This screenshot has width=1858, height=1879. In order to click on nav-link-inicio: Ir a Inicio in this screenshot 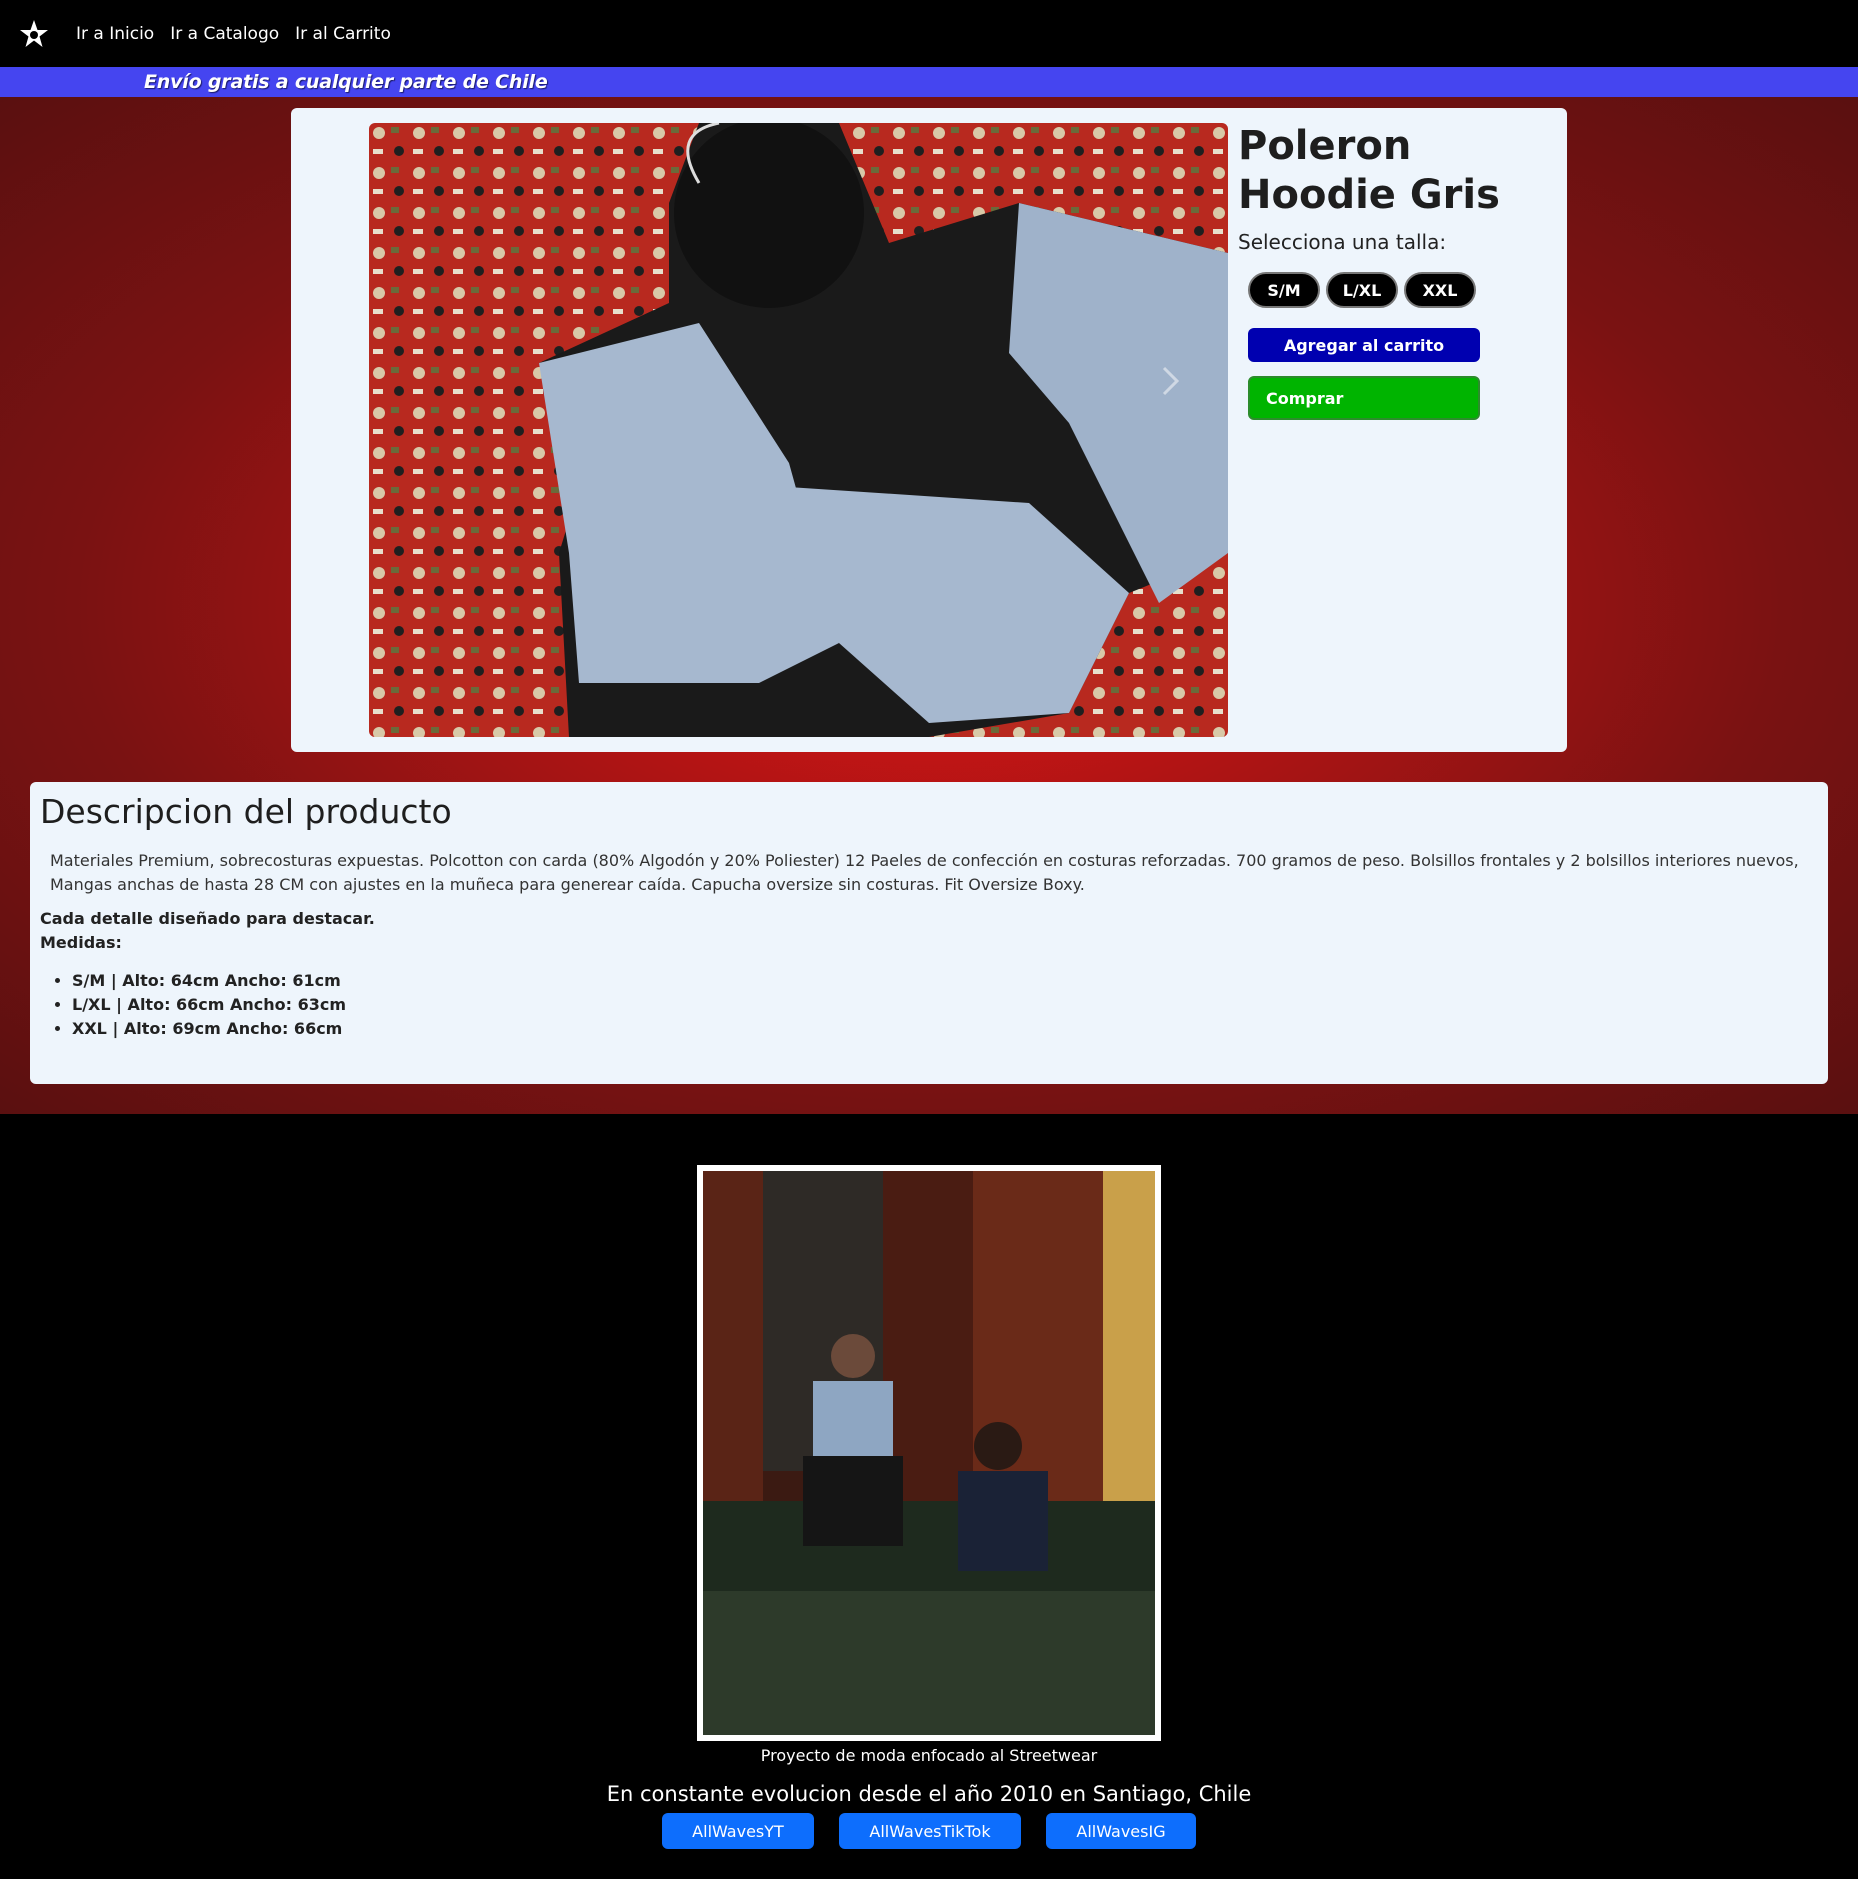, I will do `click(115, 34)`.